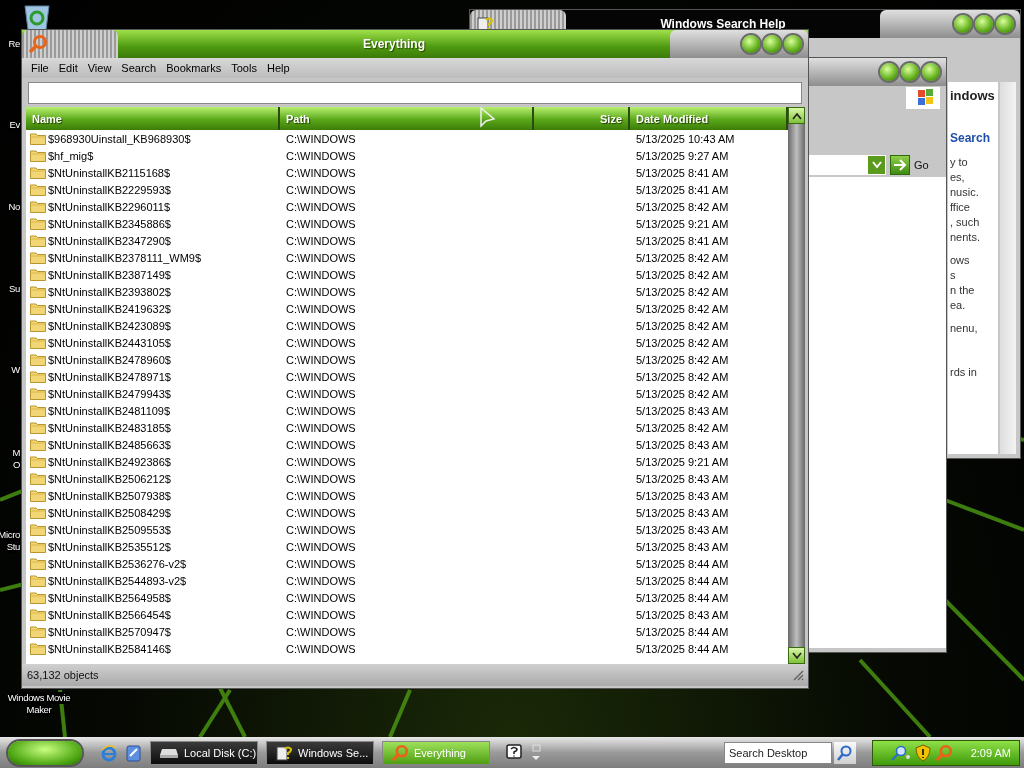 This screenshot has width=1024, height=768. Describe the element at coordinates (682, 224) in the screenshot. I see `date-modified: 5/13/2025 9:21 AM` at that location.